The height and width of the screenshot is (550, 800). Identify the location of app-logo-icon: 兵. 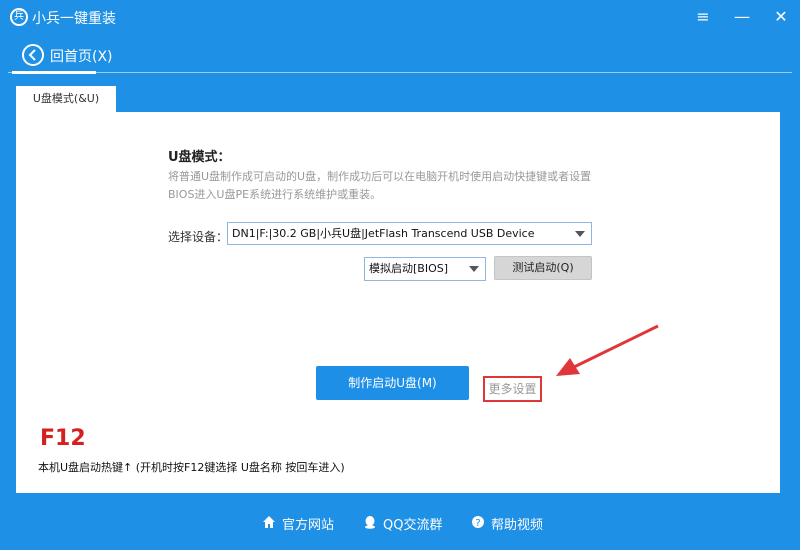
(19, 17).